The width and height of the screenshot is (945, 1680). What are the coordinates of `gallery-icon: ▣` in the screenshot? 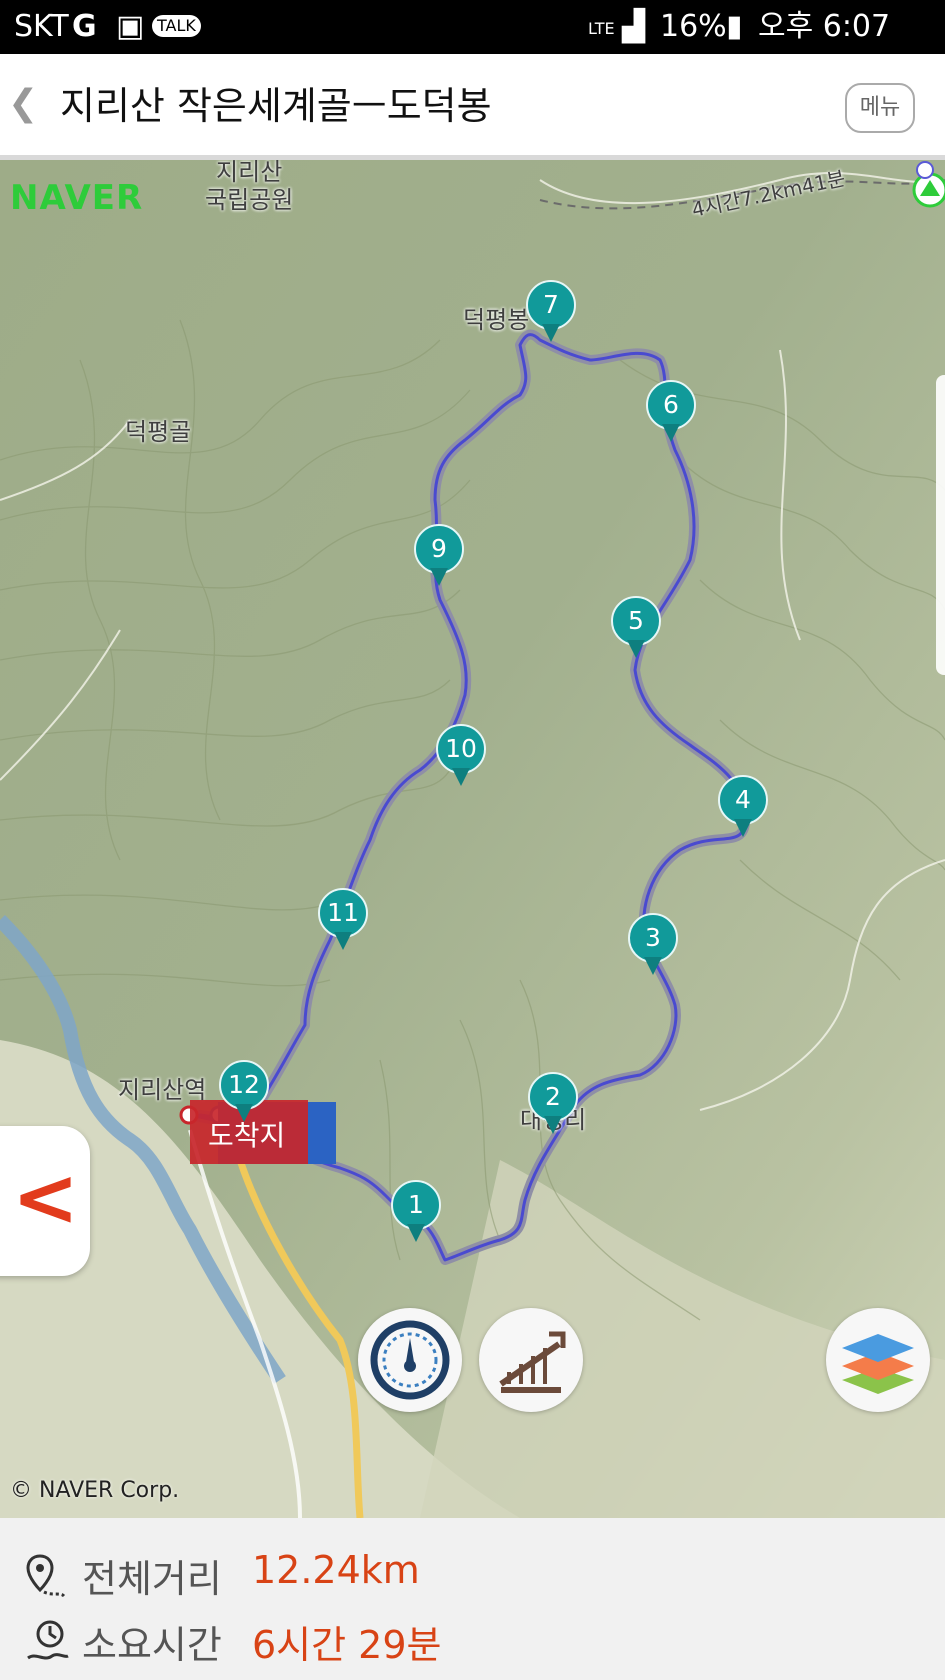 It's located at (130, 26).